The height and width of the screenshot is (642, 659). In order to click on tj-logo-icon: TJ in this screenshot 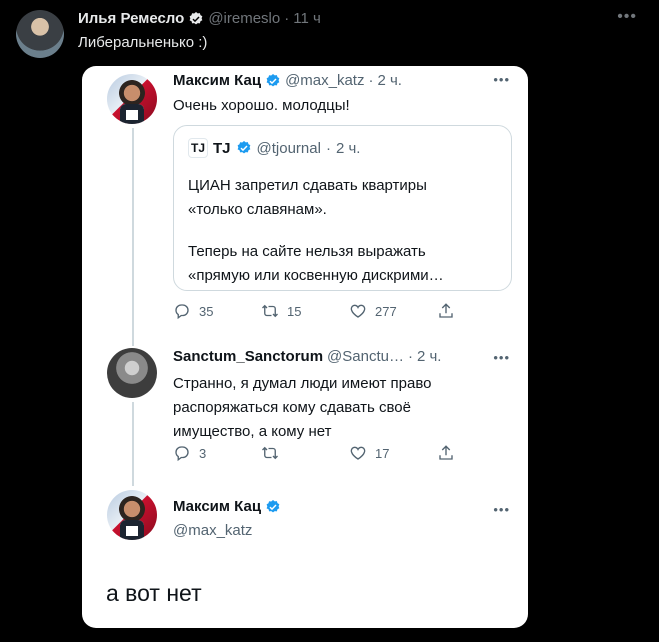, I will do `click(198, 148)`.